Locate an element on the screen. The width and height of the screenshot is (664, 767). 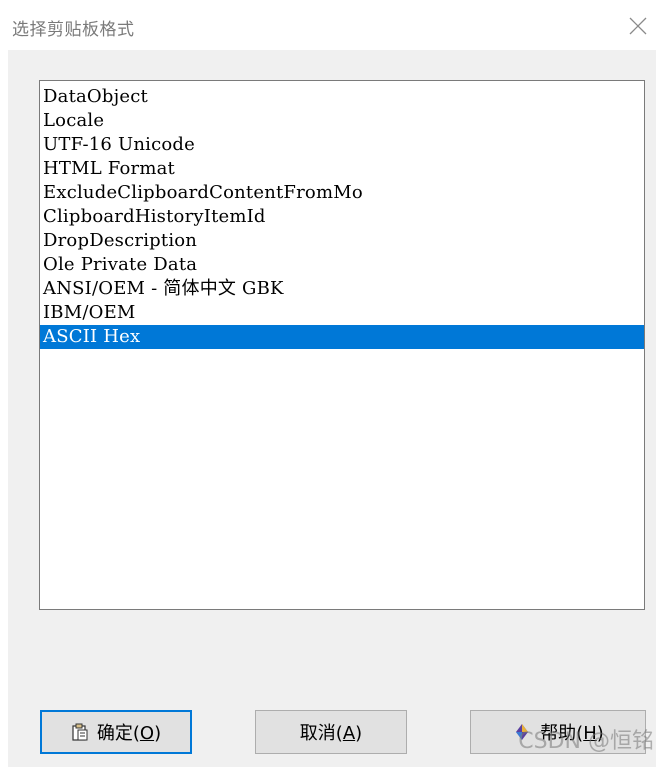
close-icon is located at coordinates (638, 26).